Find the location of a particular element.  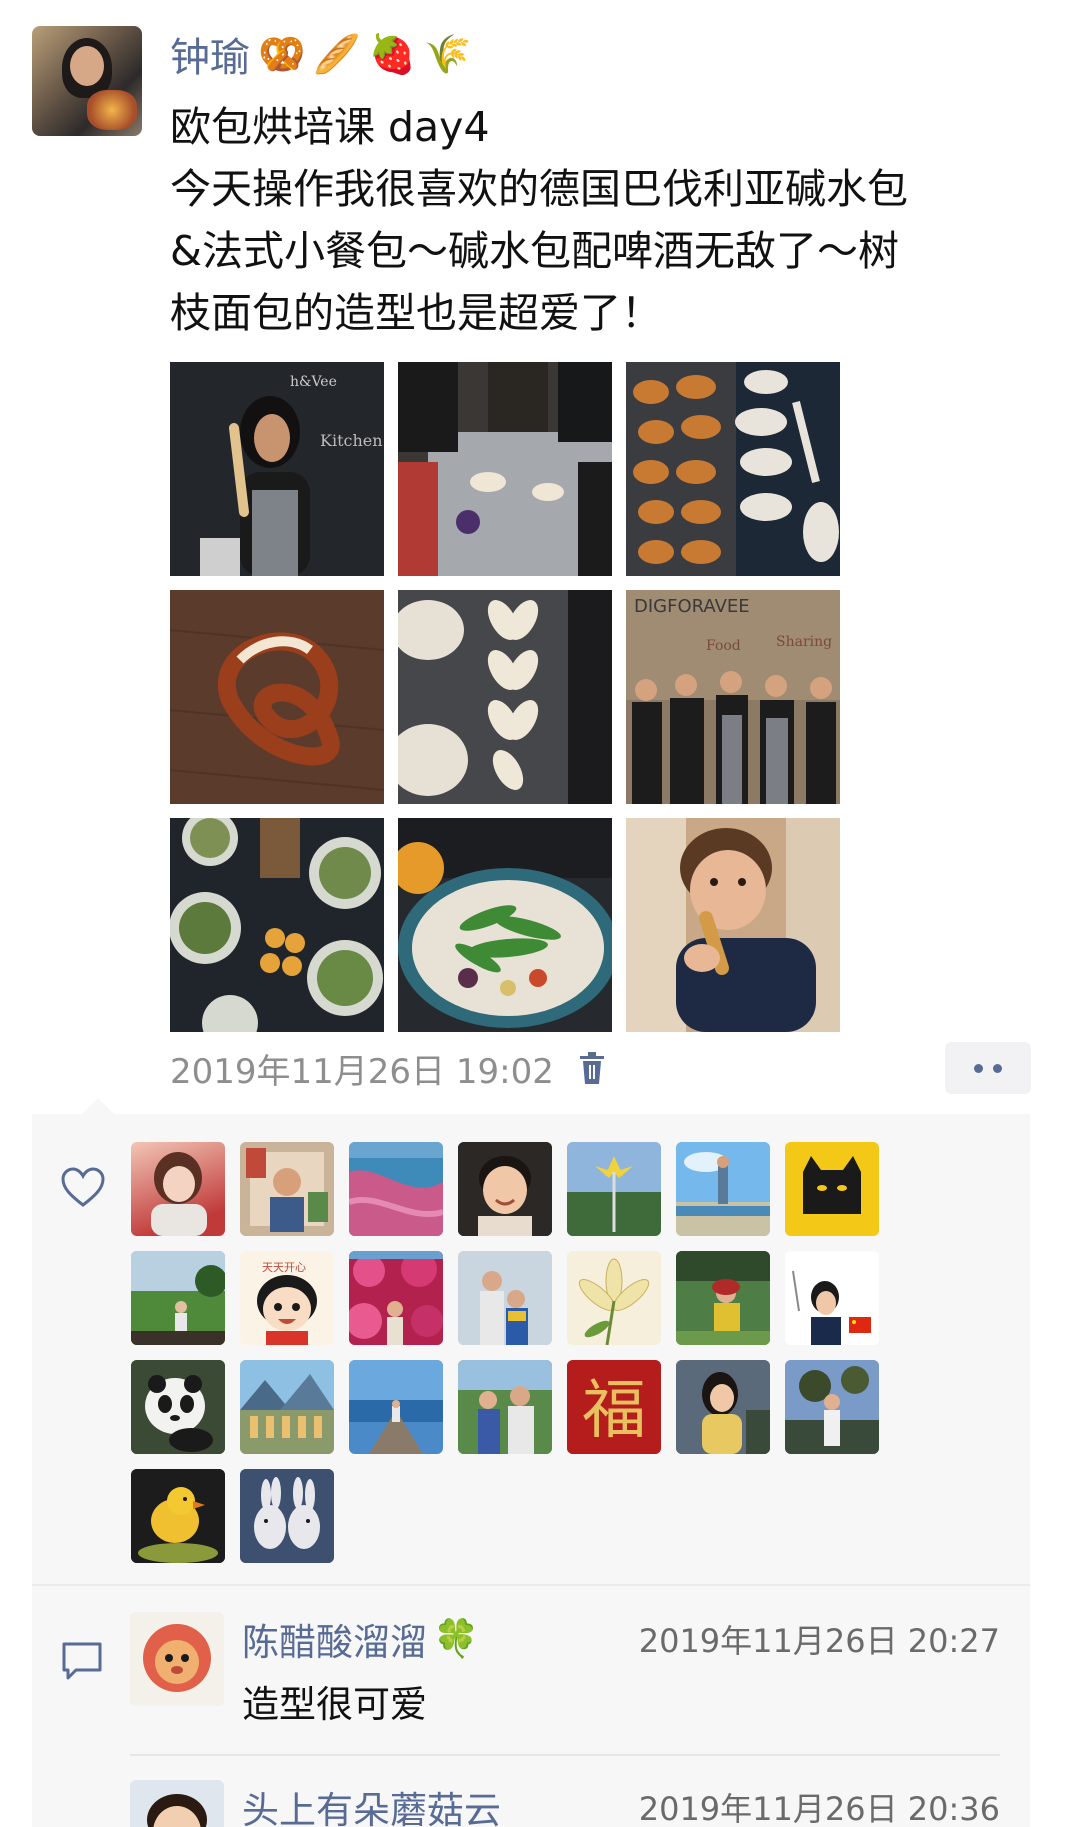

post-meta-row: 2019年11月26日 19:02 is located at coordinates (388, 1068).